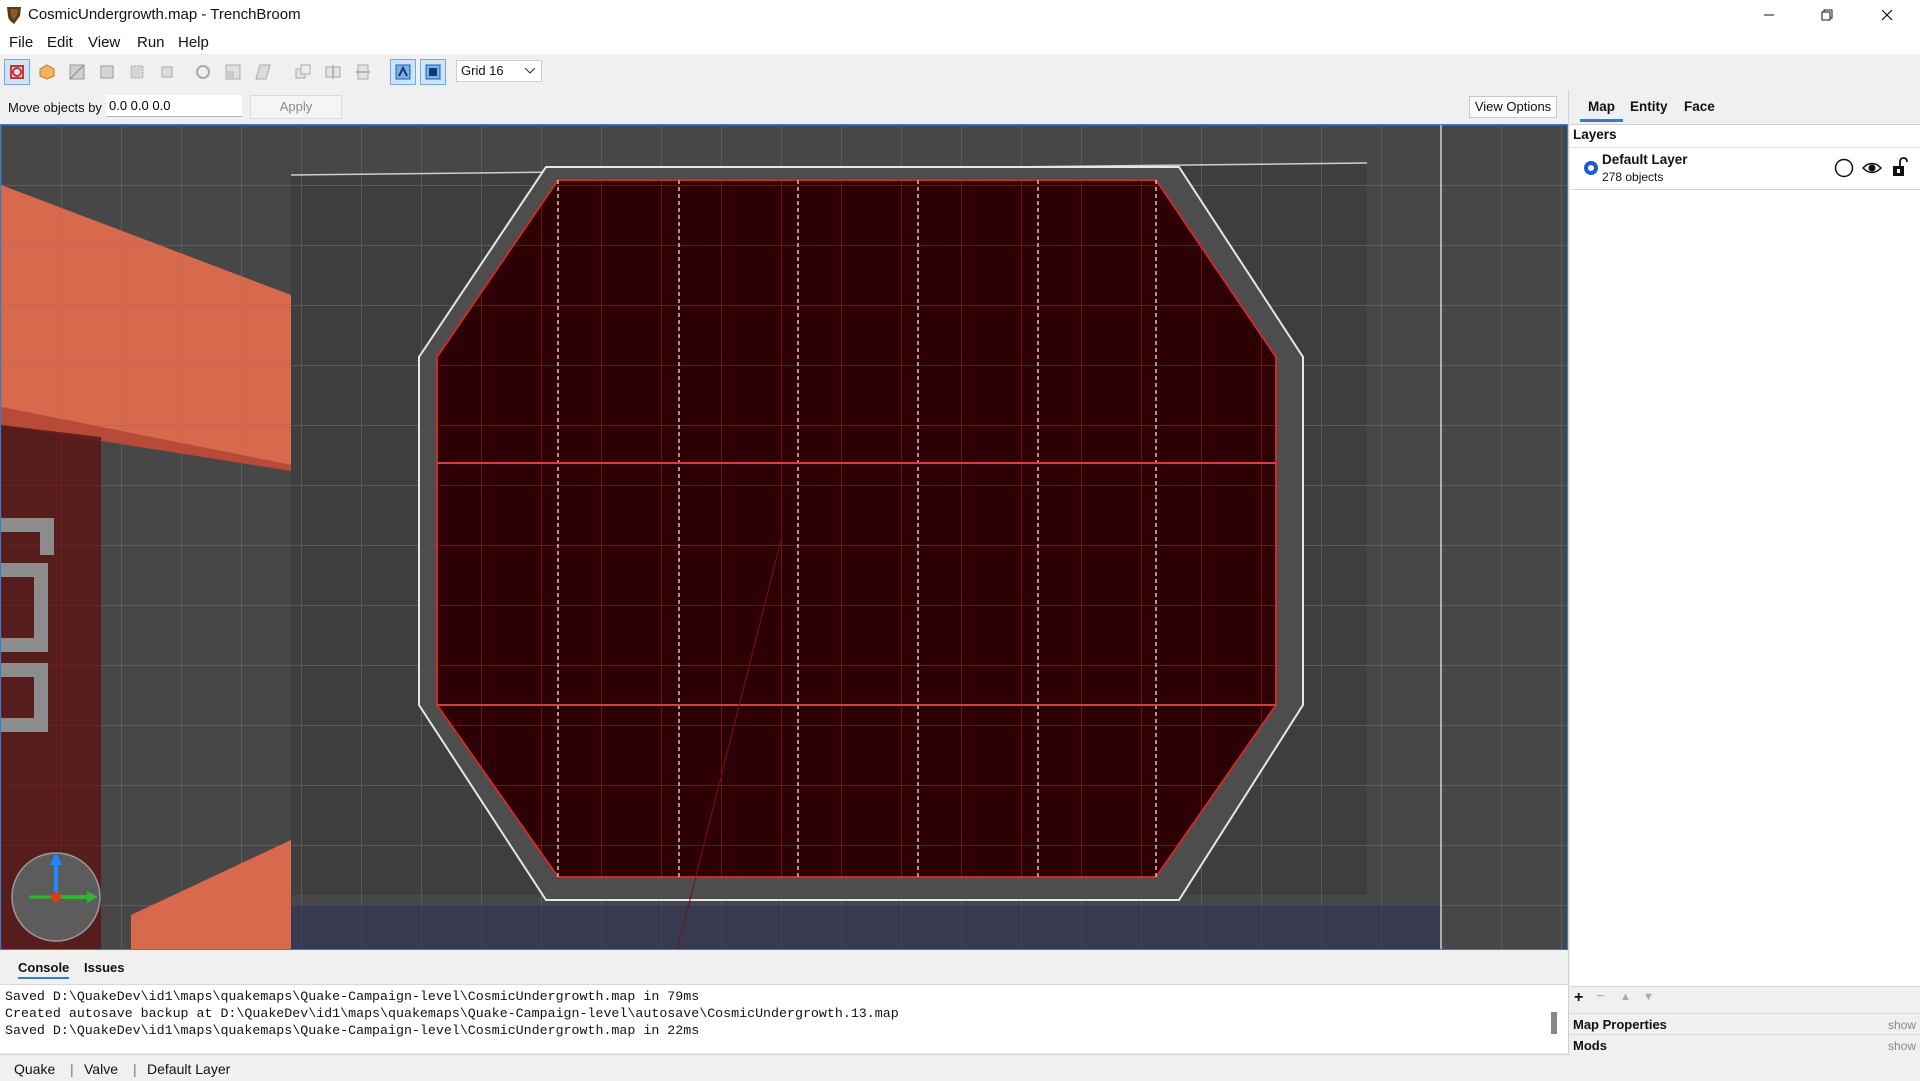 Image resolution: width=1920 pixels, height=1081 pixels. I want to click on menu-help: Help, so click(193, 42).